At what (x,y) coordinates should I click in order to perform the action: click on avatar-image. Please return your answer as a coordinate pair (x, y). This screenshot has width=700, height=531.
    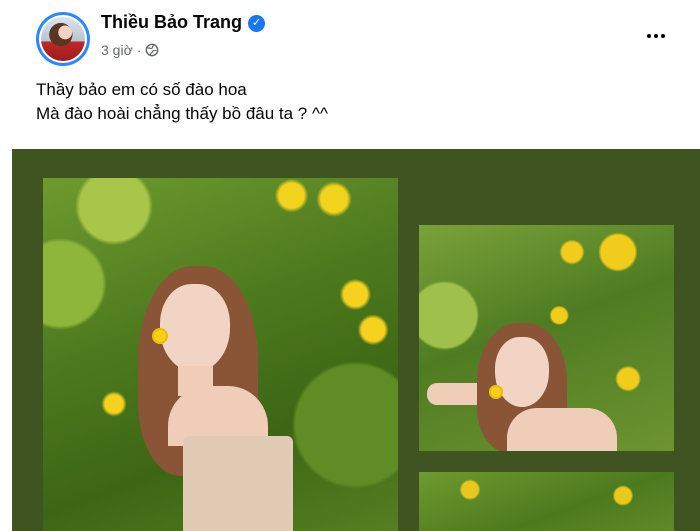
    Looking at the image, I should click on (63, 39).